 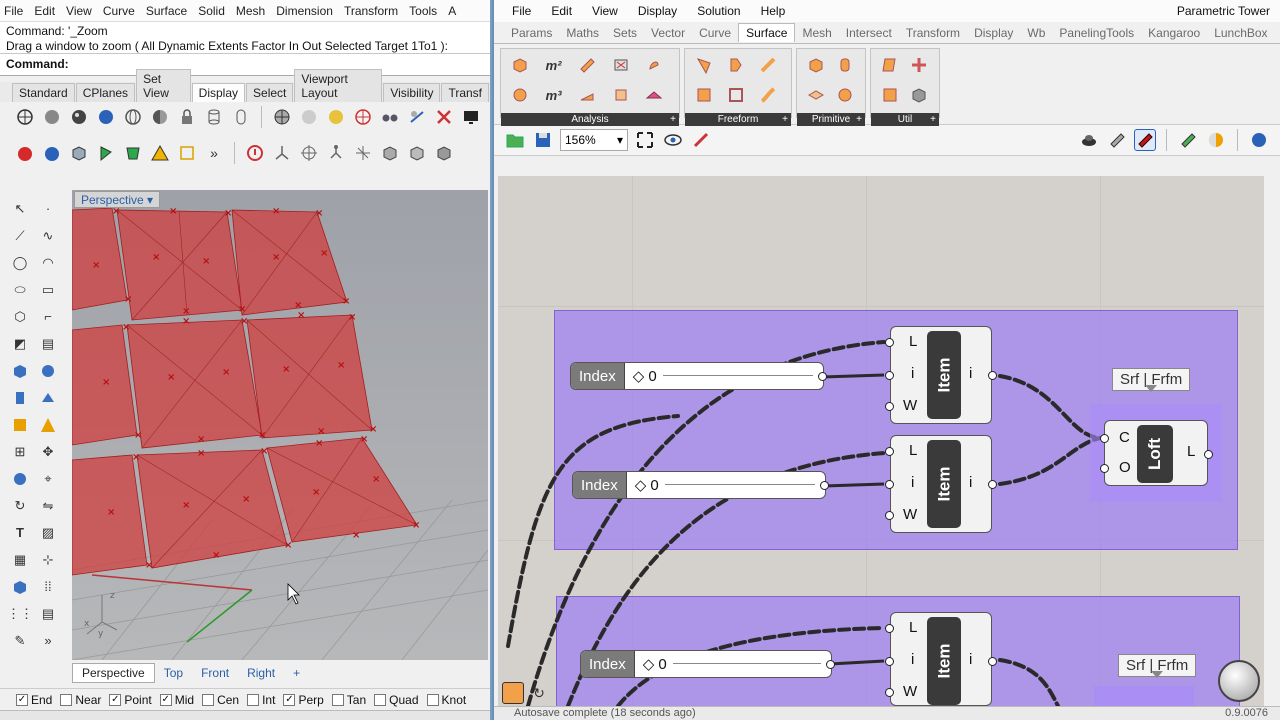 I want to click on ellipse-icon: ⬭, so click(x=20, y=289).